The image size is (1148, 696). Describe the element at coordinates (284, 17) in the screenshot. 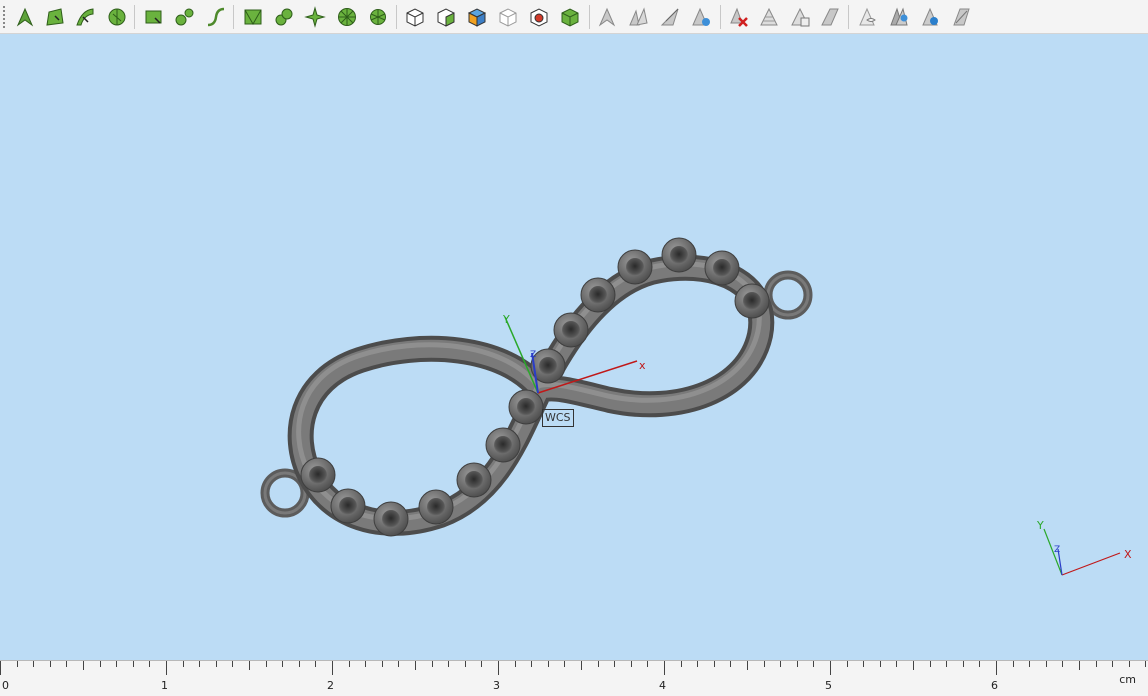

I see `gem-cluster-icon` at that location.